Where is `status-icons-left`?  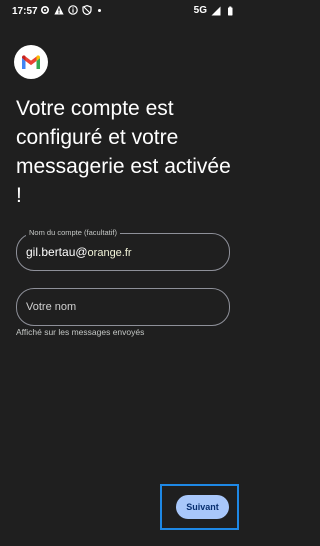 status-icons-left is located at coordinates (70, 10).